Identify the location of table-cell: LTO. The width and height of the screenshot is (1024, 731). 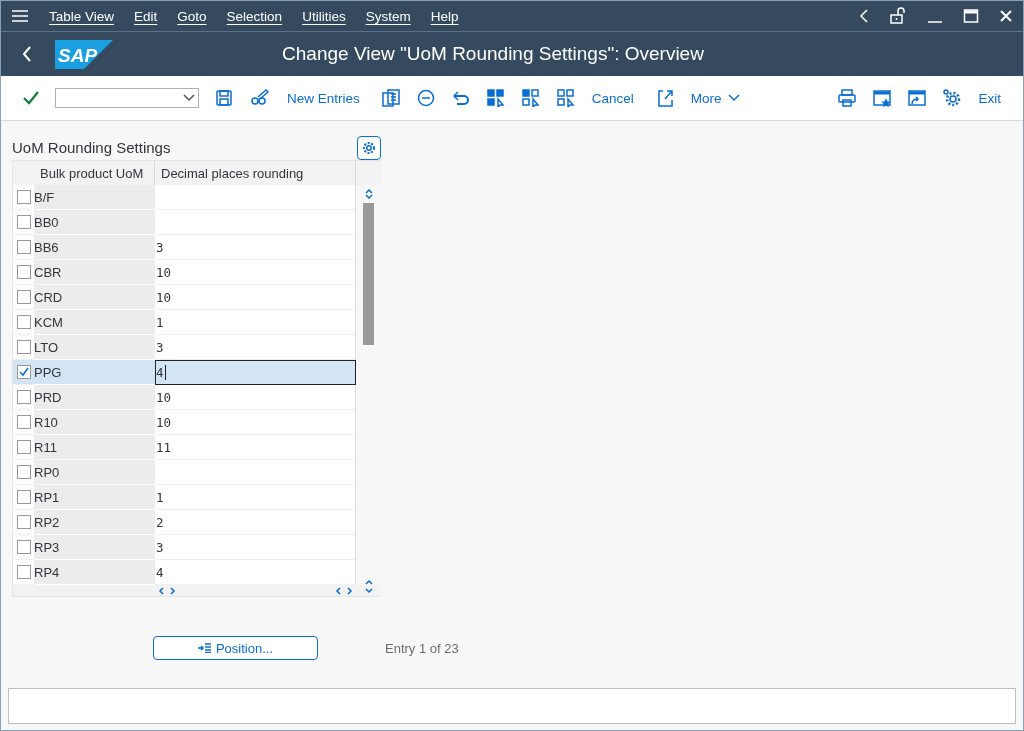
(94, 347).